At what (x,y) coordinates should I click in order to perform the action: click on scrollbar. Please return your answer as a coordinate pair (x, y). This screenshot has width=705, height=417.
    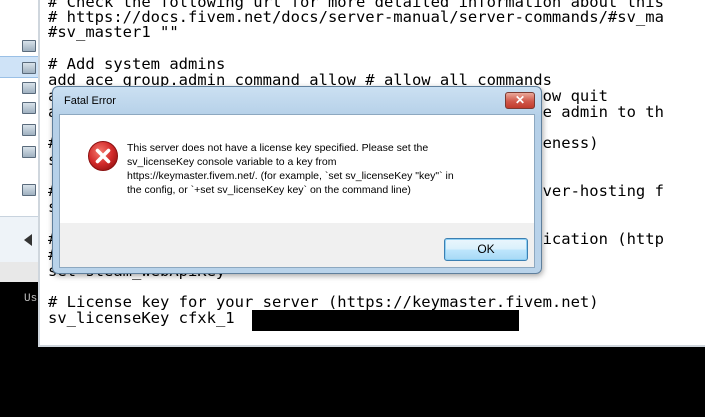
    Looking at the image, I should click on (19, 272).